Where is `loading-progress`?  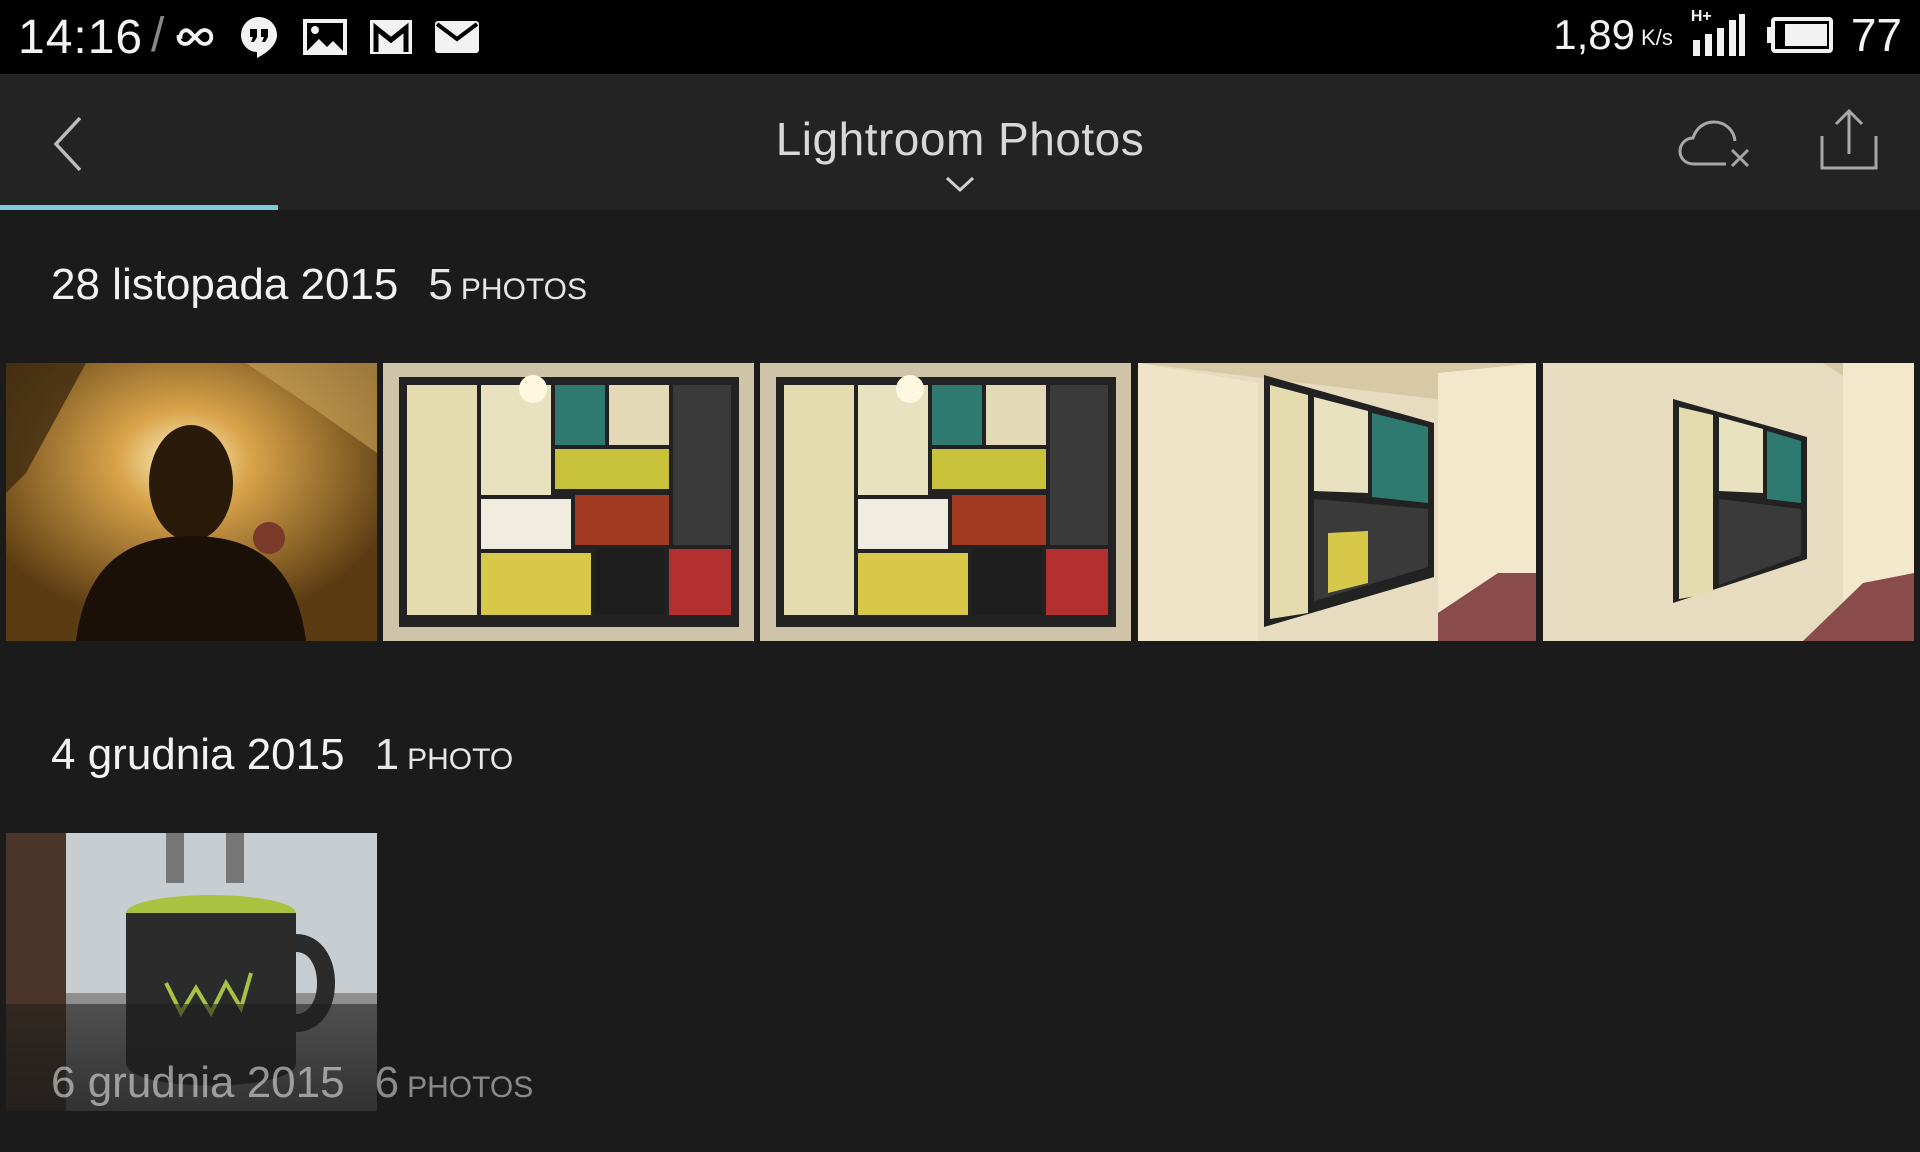 loading-progress is located at coordinates (960, 207).